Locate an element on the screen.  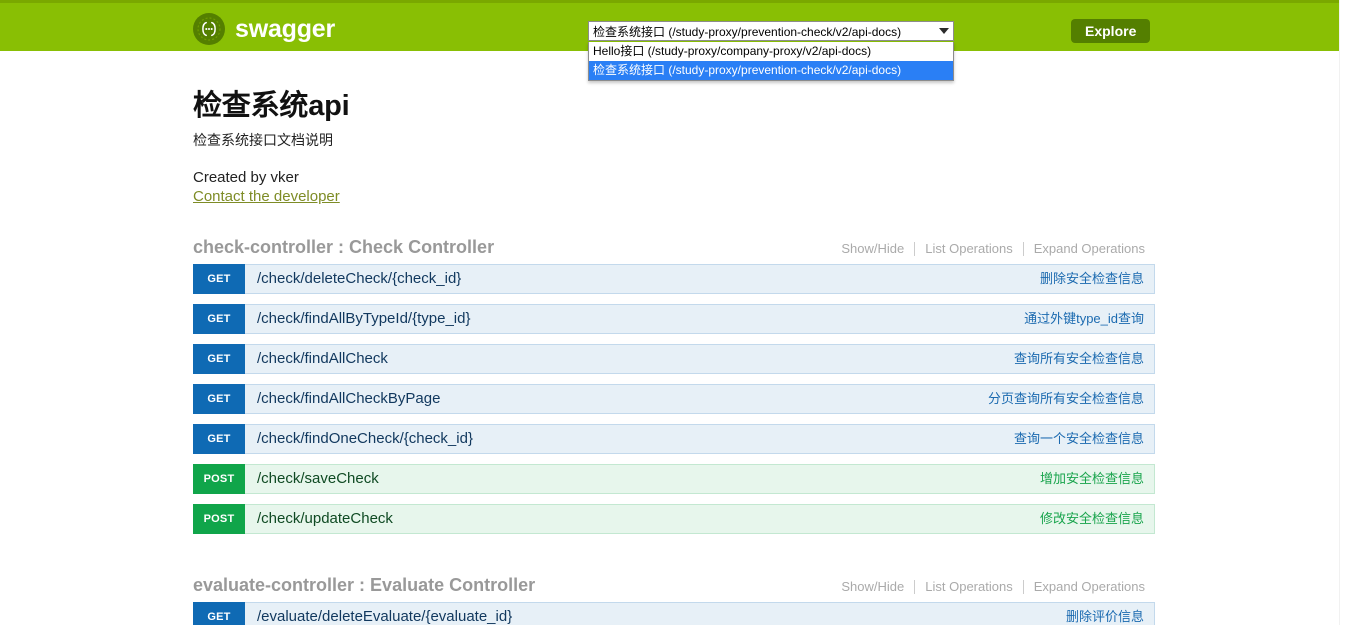
endpoint-summary: 增加安全检查信息 is located at coordinates (1091, 478).